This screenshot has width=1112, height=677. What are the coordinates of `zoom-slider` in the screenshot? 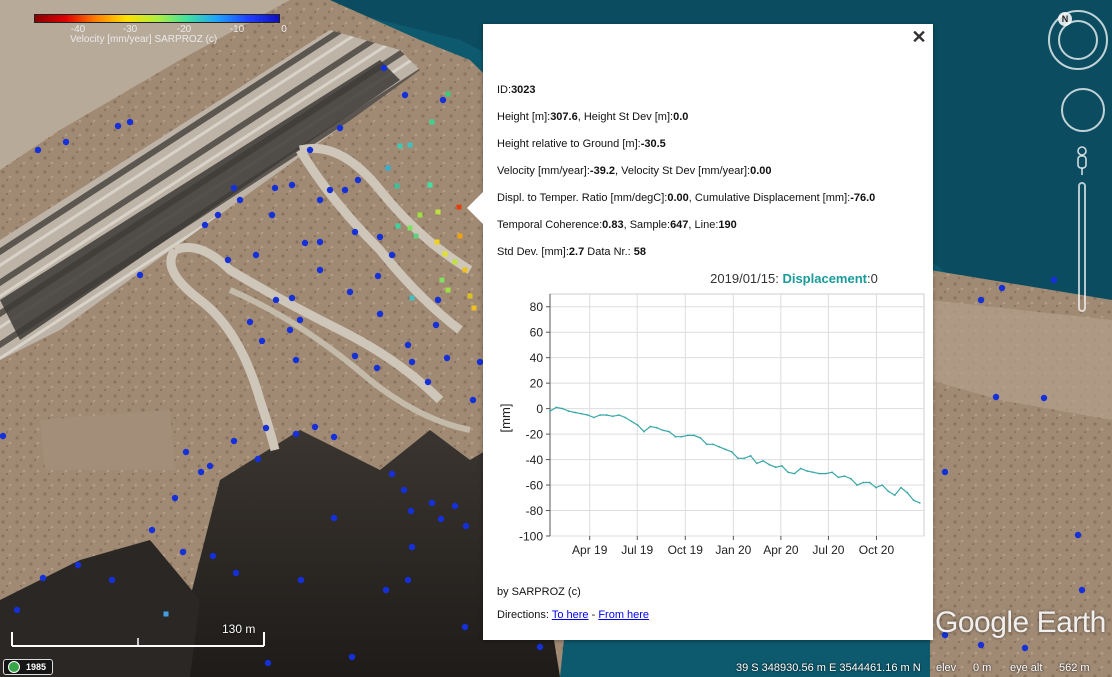 It's located at (1082, 247).